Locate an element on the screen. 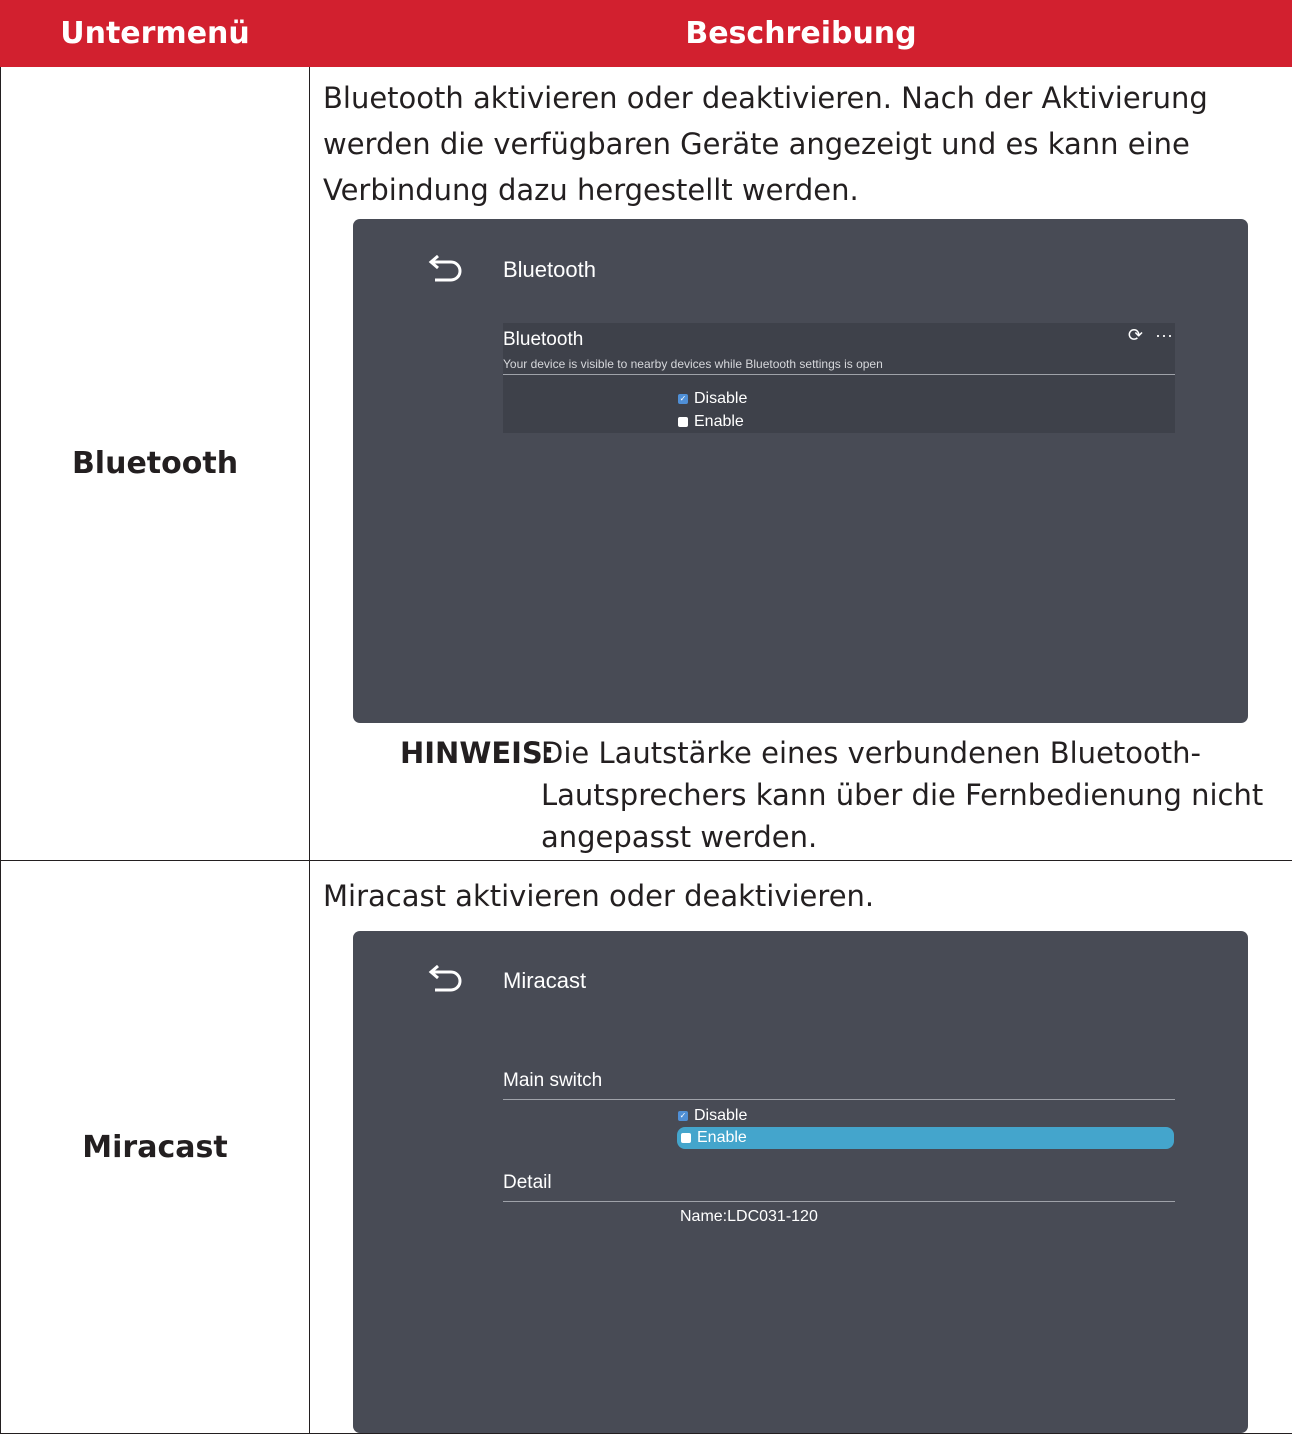  bluetooth-section-title: Bluetooth is located at coordinates (543, 340).